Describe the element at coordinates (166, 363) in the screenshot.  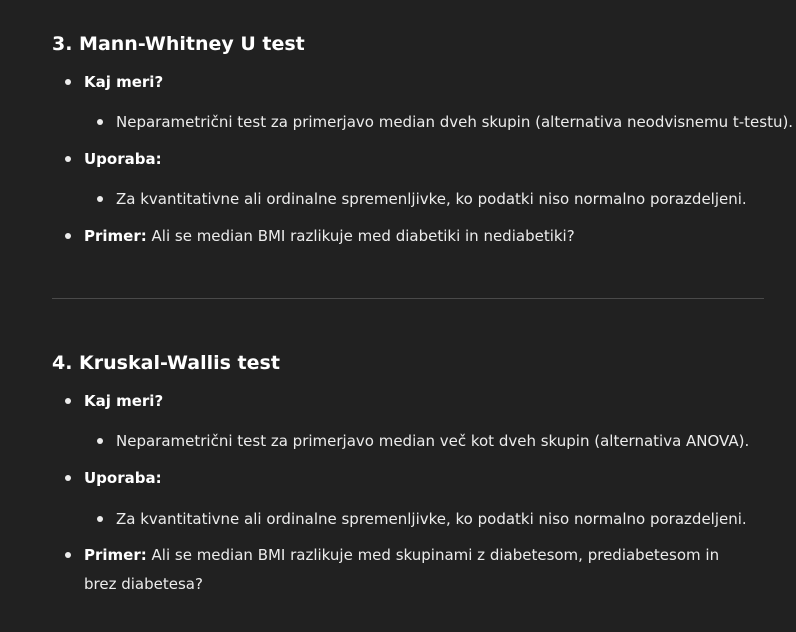
I see `section-heading-kruskal-wallis: 4. Kruskal-Wallis test` at that location.